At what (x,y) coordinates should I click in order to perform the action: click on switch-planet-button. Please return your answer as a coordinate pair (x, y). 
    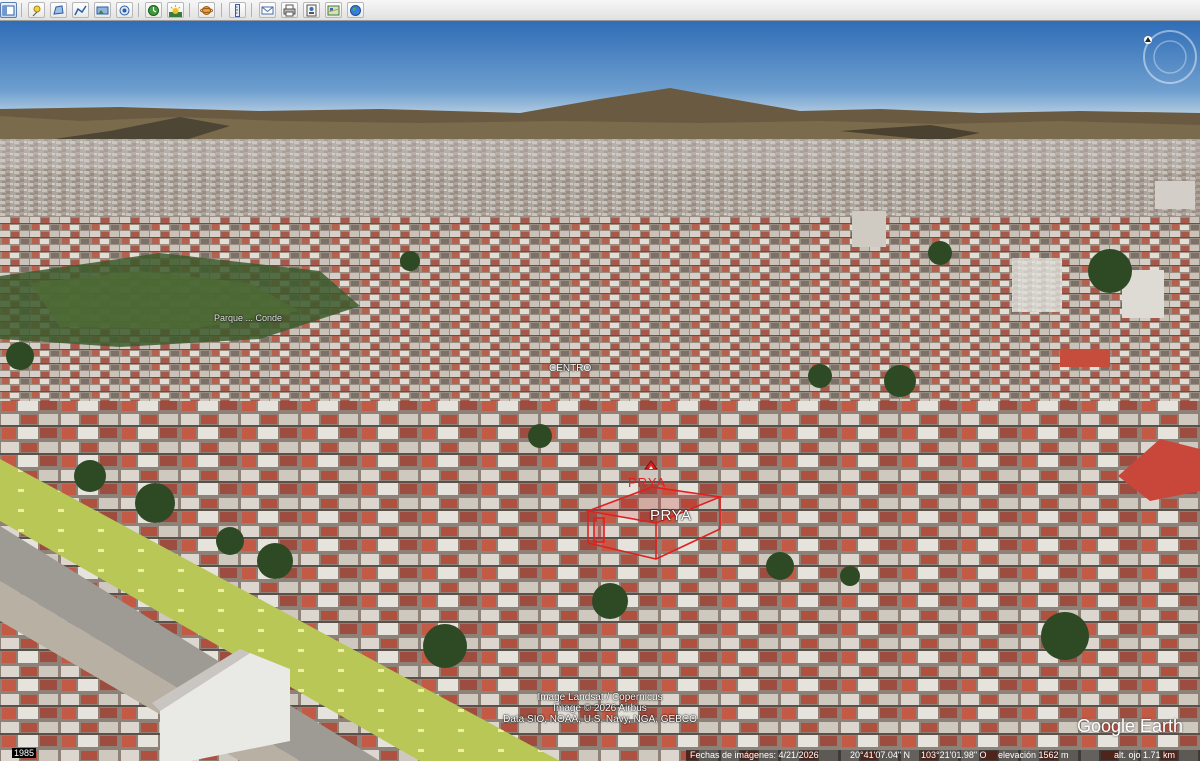
    Looking at the image, I should click on (206, 10).